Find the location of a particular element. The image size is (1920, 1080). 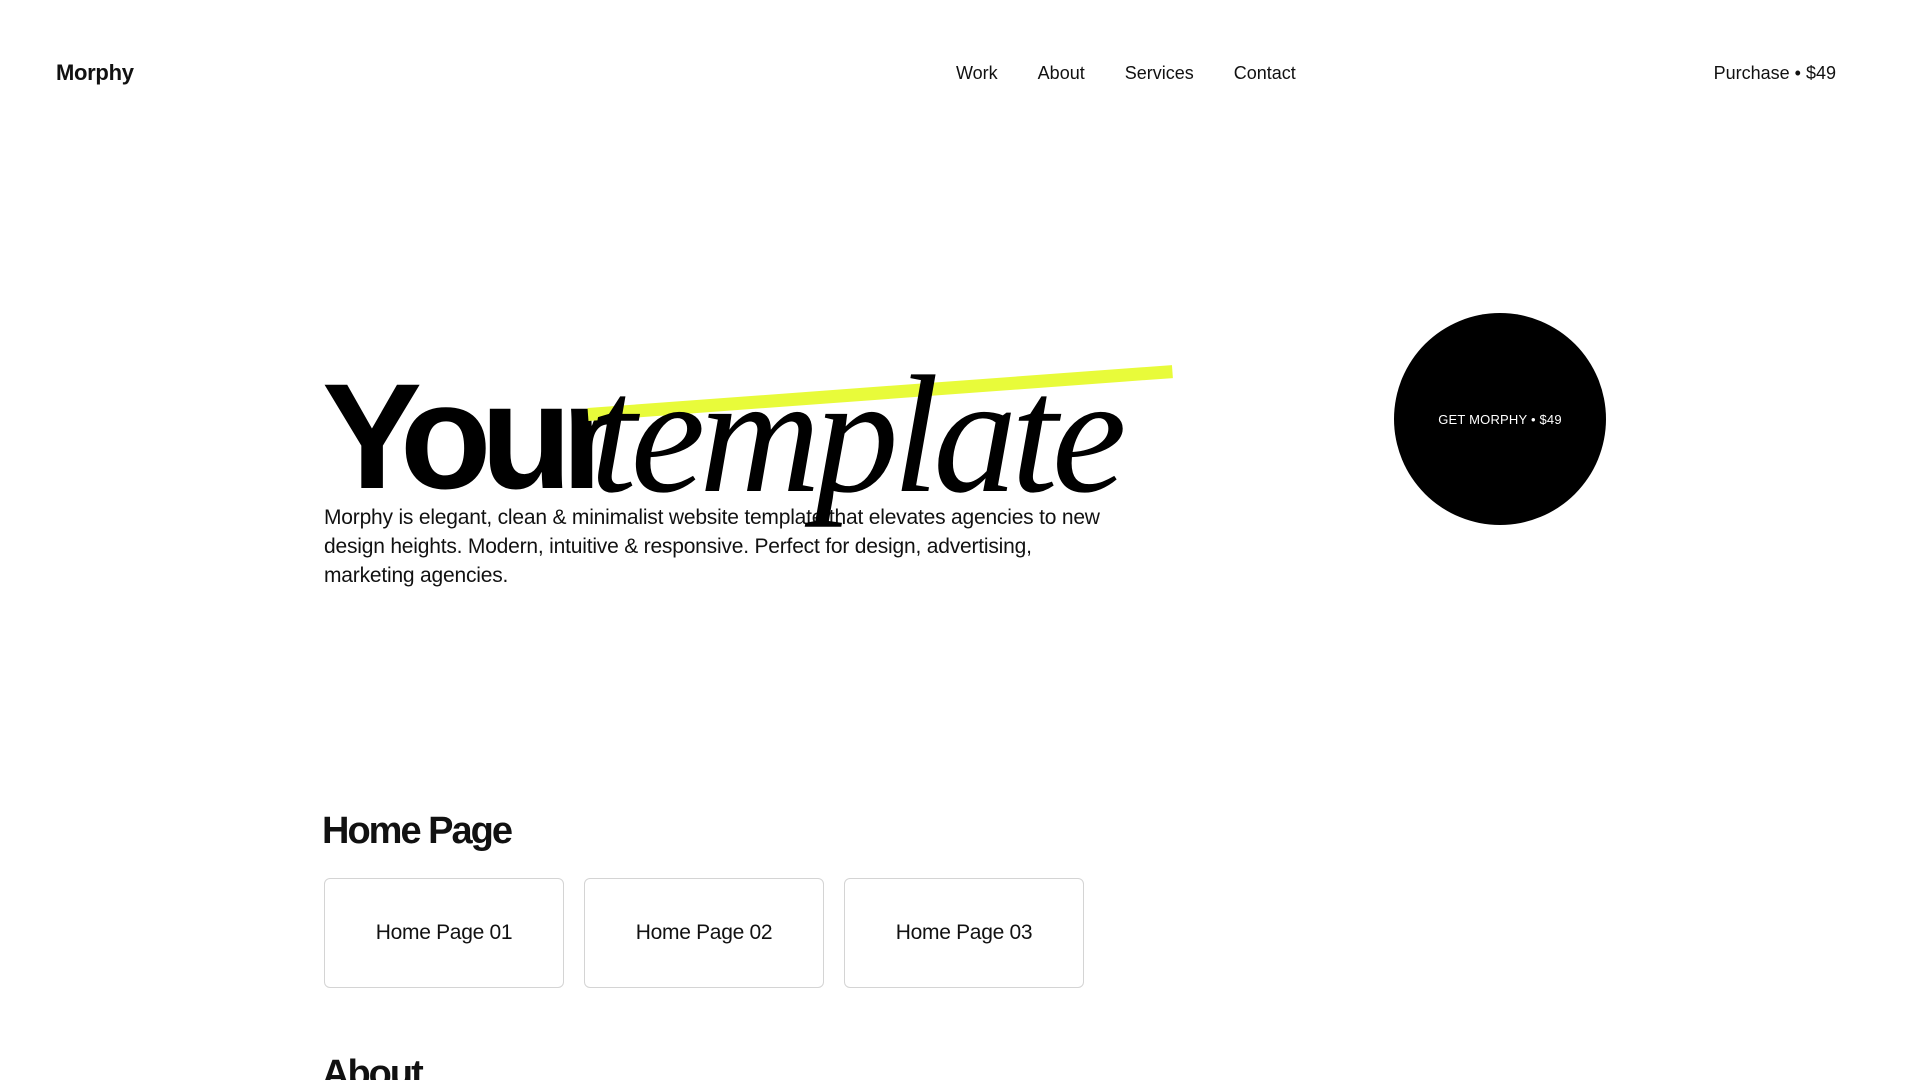

home-page-cards: Home Page 01 Home Page 02 Home Page 03 is located at coordinates (704, 933).